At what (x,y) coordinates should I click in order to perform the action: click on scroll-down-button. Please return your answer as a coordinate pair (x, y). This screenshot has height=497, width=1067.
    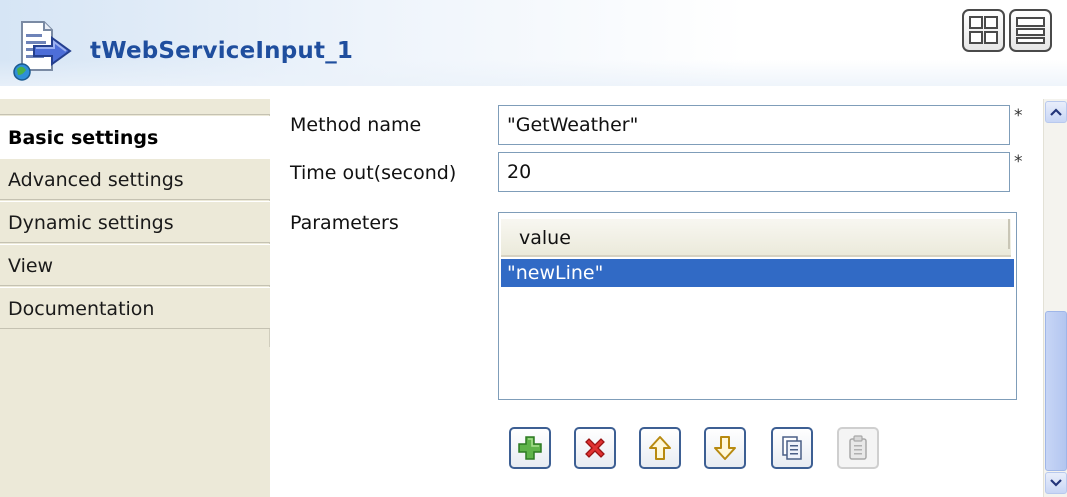
    Looking at the image, I should click on (1056, 483).